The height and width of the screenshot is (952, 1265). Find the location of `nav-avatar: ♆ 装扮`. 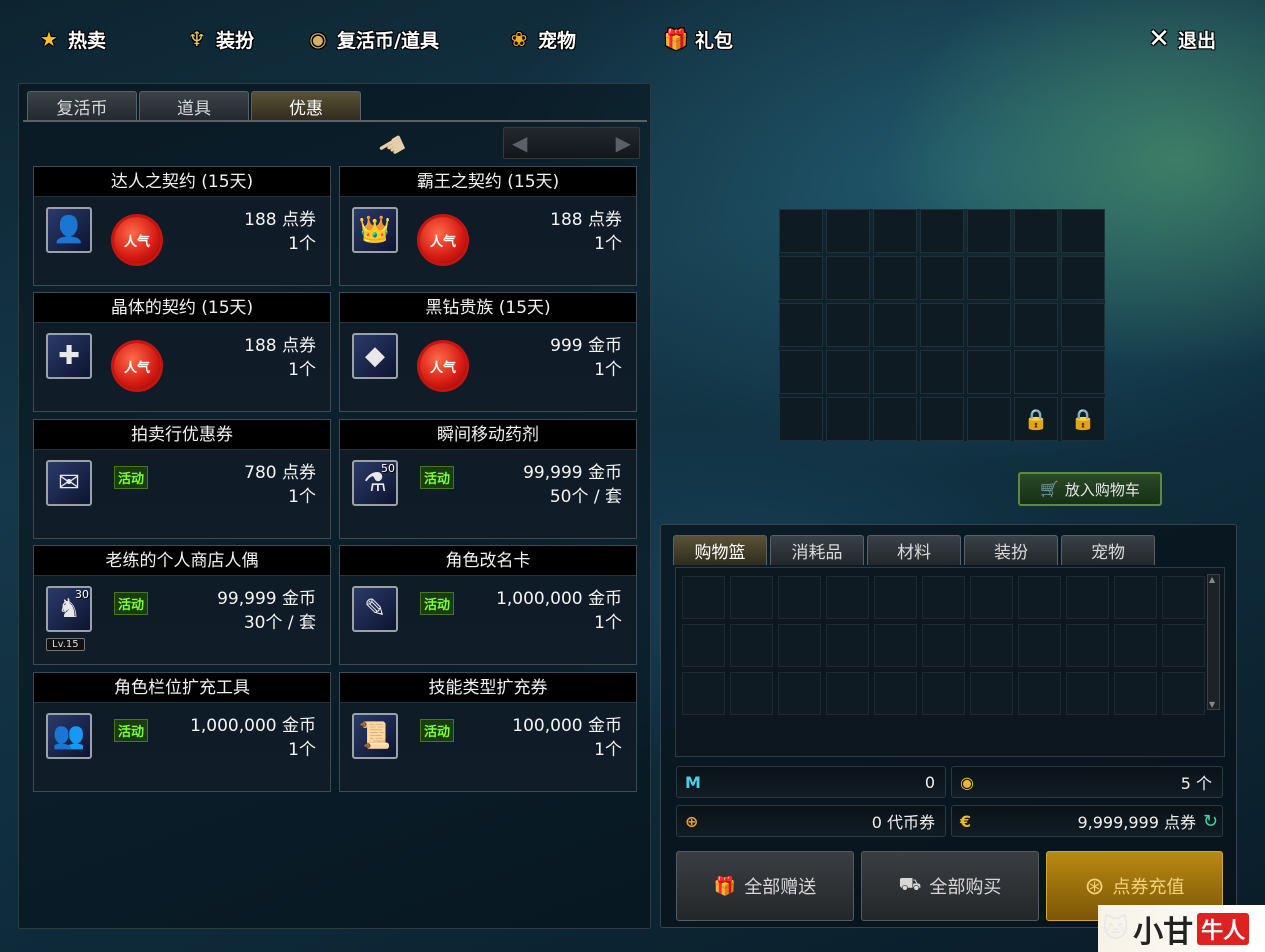

nav-avatar: ♆ 装扮 is located at coordinates (219, 39).